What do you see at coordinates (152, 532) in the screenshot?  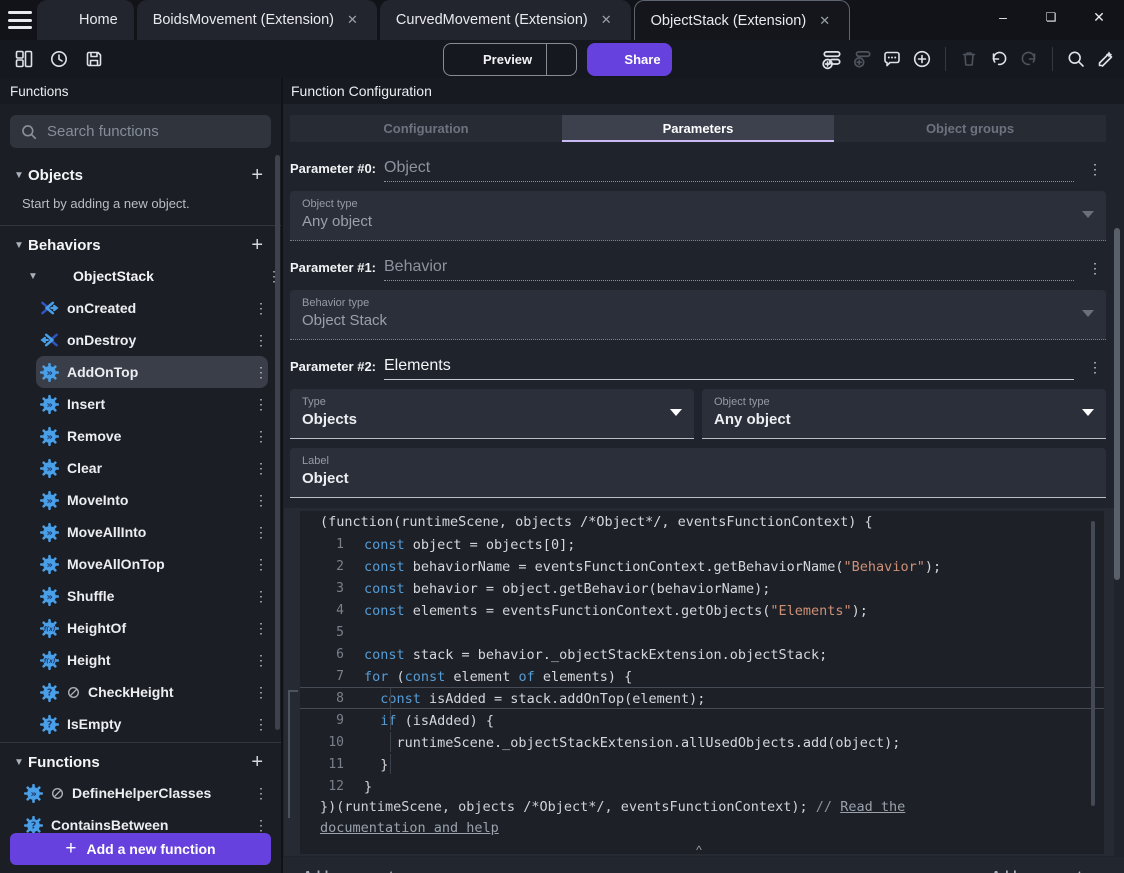 I see `function-item-moveallinto: » MoveAllInto ⋮` at bounding box center [152, 532].